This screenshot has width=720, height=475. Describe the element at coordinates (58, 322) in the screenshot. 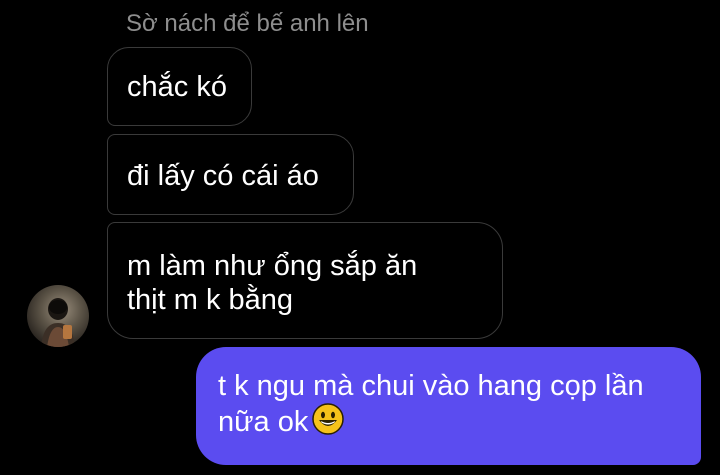

I see `avatar-photo` at that location.